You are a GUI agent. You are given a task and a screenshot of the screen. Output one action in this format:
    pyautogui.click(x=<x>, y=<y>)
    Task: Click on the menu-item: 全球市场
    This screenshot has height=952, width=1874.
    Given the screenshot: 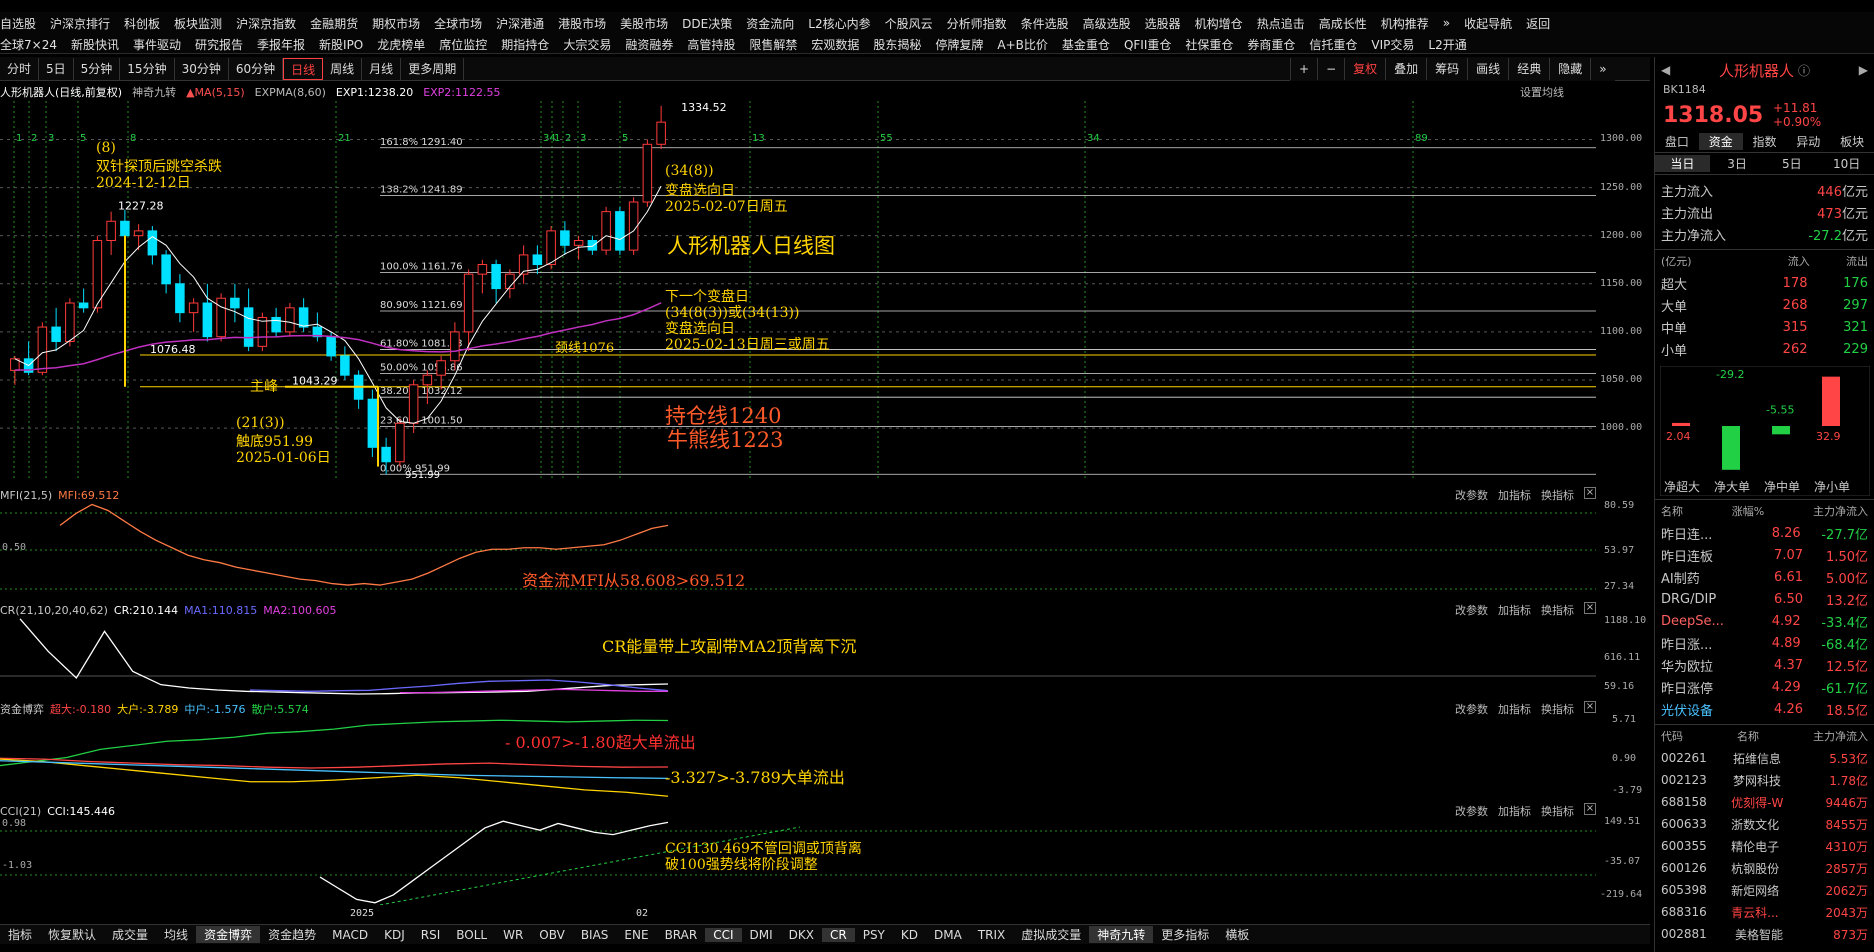 What is the action you would take?
    pyautogui.click(x=458, y=23)
    